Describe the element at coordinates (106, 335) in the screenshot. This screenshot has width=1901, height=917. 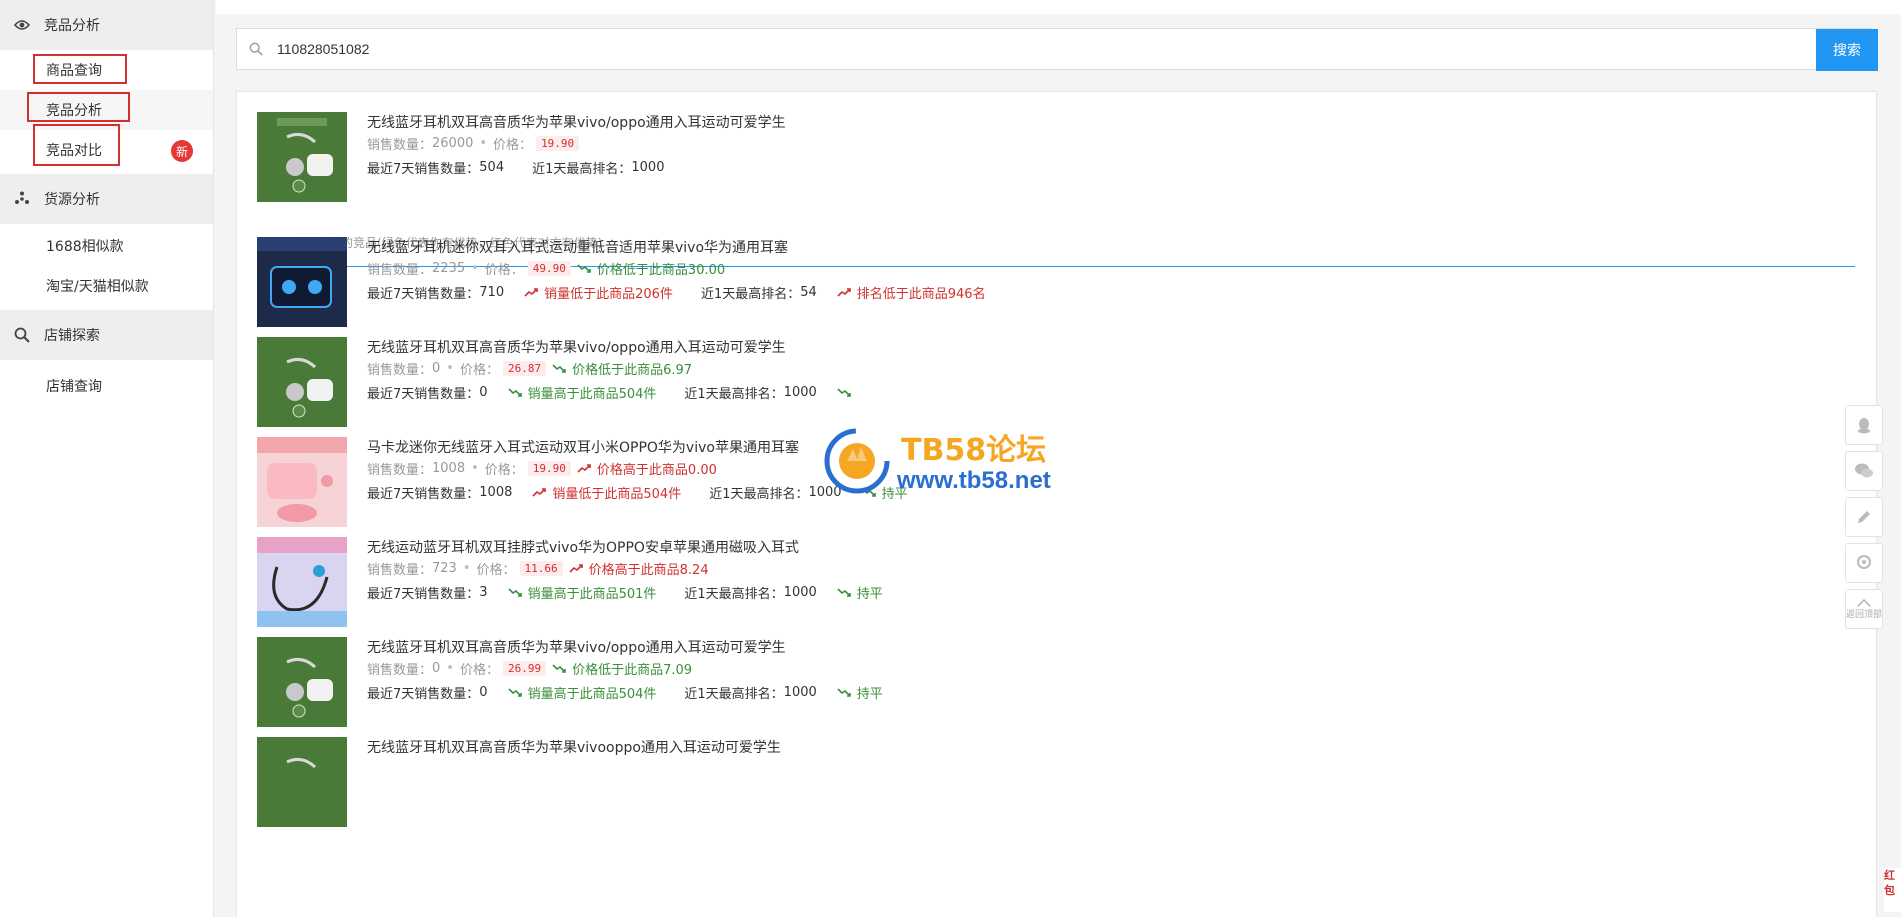
I see `sidebar-group-shop-explore: 店铺探索` at that location.